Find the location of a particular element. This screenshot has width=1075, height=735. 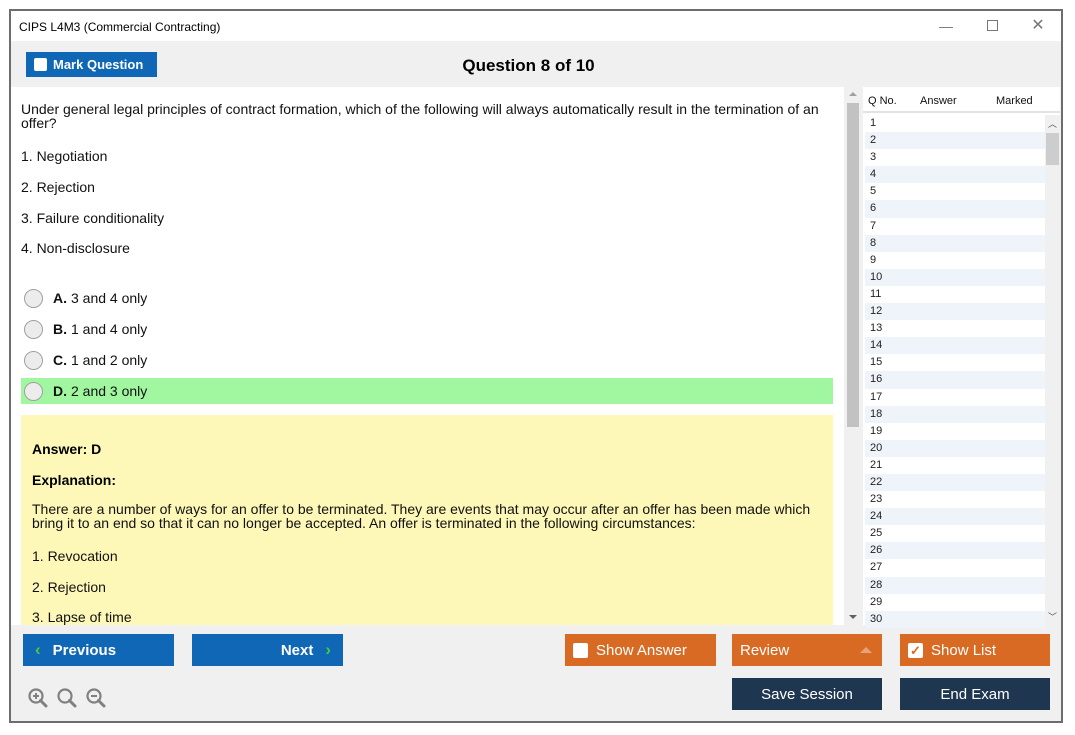

question-scrollbar is located at coordinates (853, 356).